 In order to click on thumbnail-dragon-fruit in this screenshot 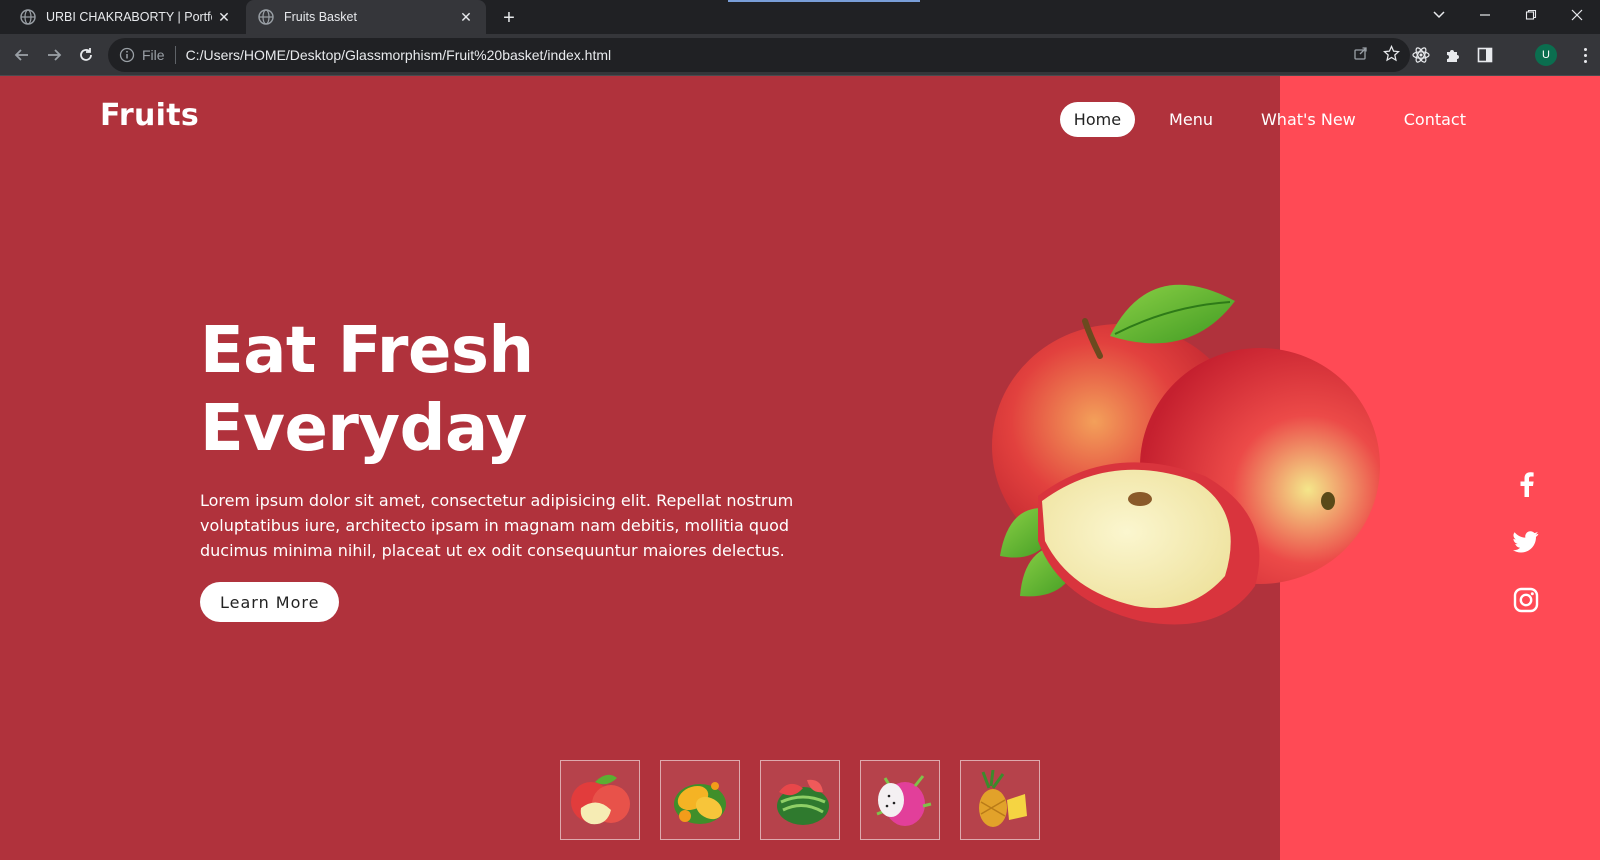, I will do `click(900, 800)`.